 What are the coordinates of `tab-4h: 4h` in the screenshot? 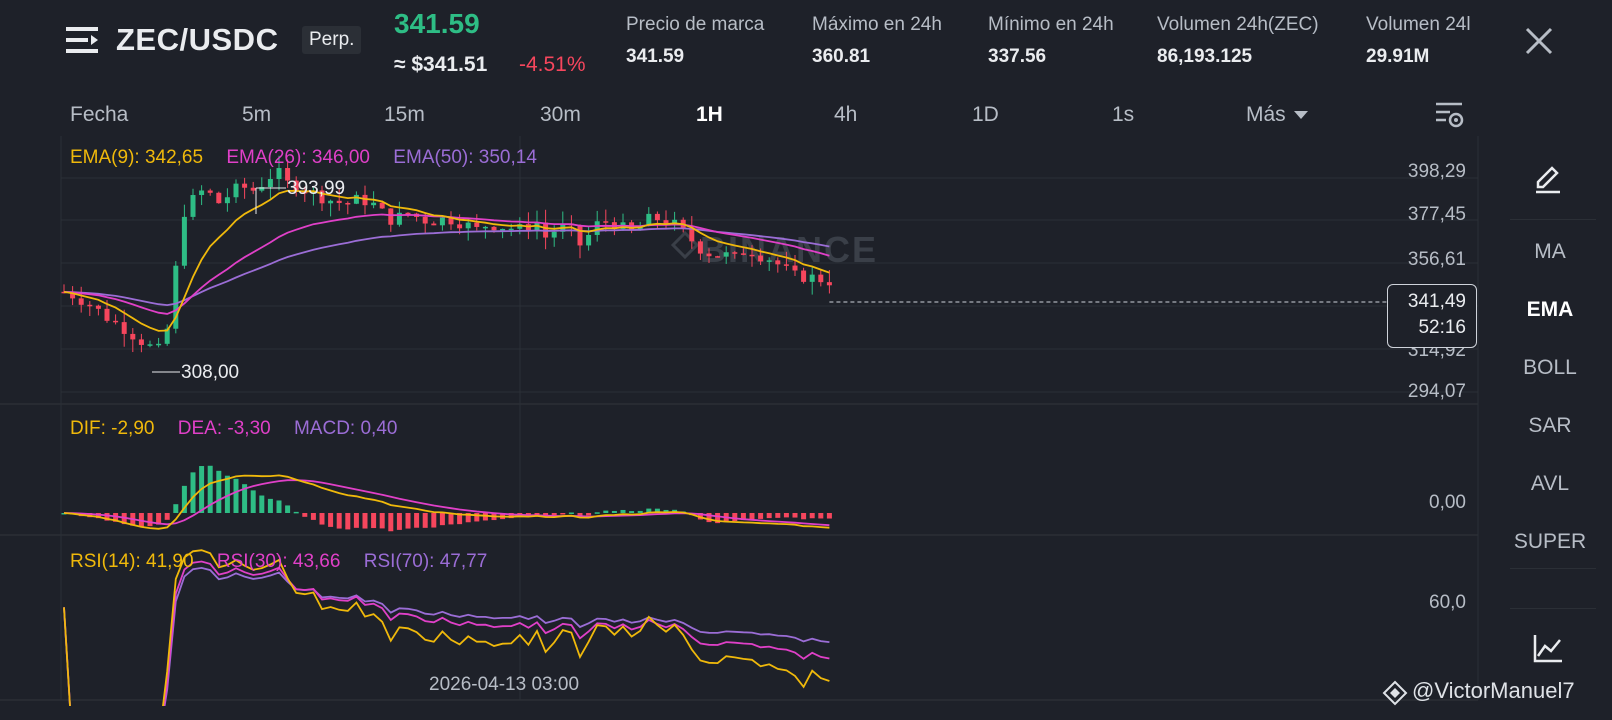 It's located at (845, 115).